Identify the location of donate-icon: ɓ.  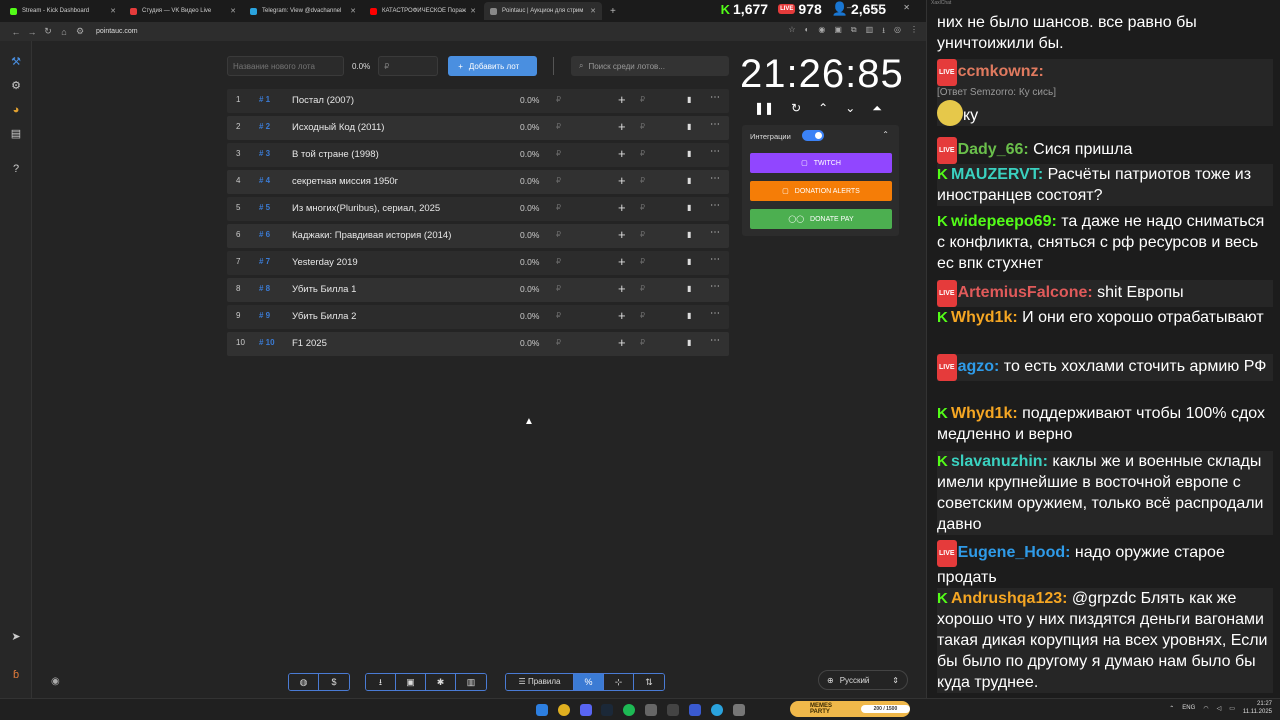
(16, 675).